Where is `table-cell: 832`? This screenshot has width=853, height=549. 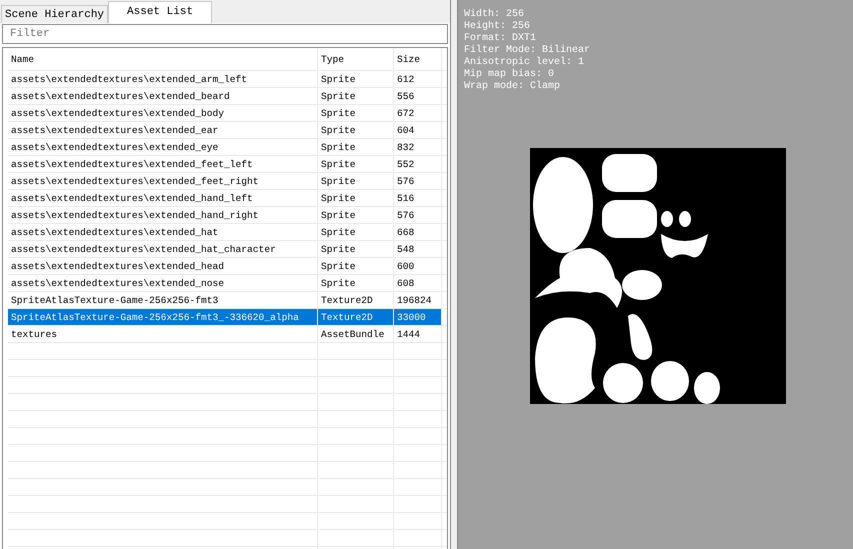
table-cell: 832 is located at coordinates (418, 147).